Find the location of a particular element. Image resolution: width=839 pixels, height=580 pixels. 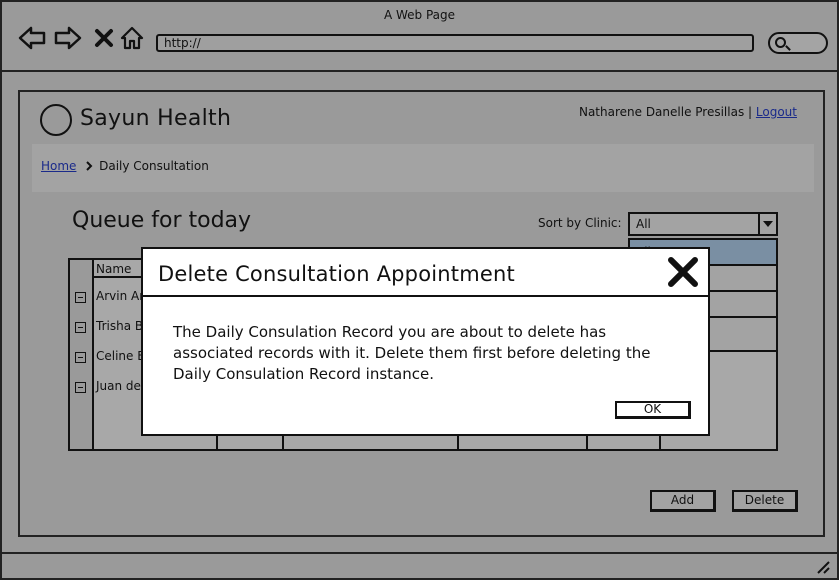

browser-search-field is located at coordinates (798, 43).